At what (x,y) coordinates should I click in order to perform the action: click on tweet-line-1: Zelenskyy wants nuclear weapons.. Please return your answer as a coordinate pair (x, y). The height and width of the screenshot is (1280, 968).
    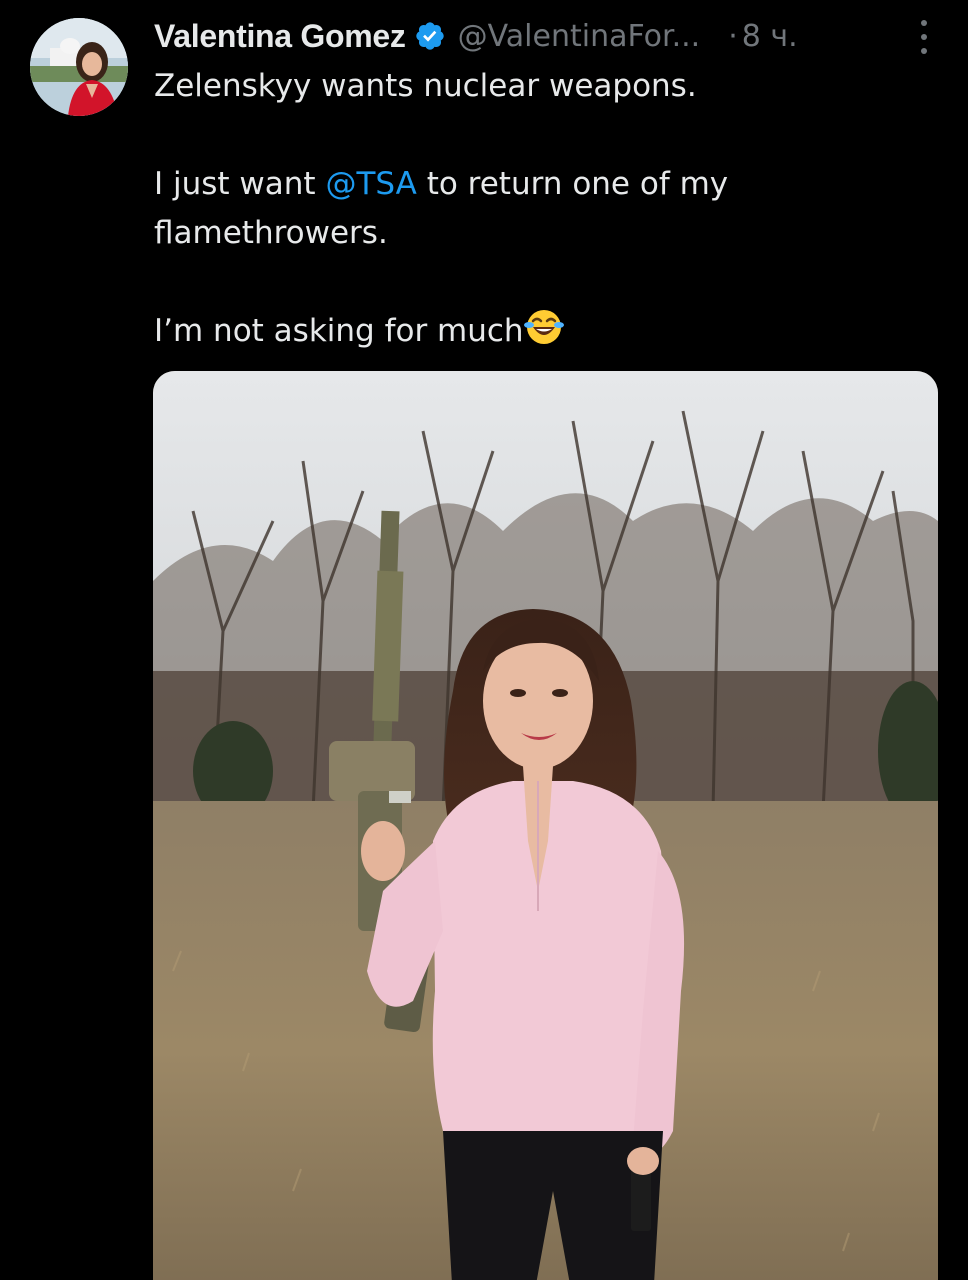
    Looking at the image, I should click on (425, 86).